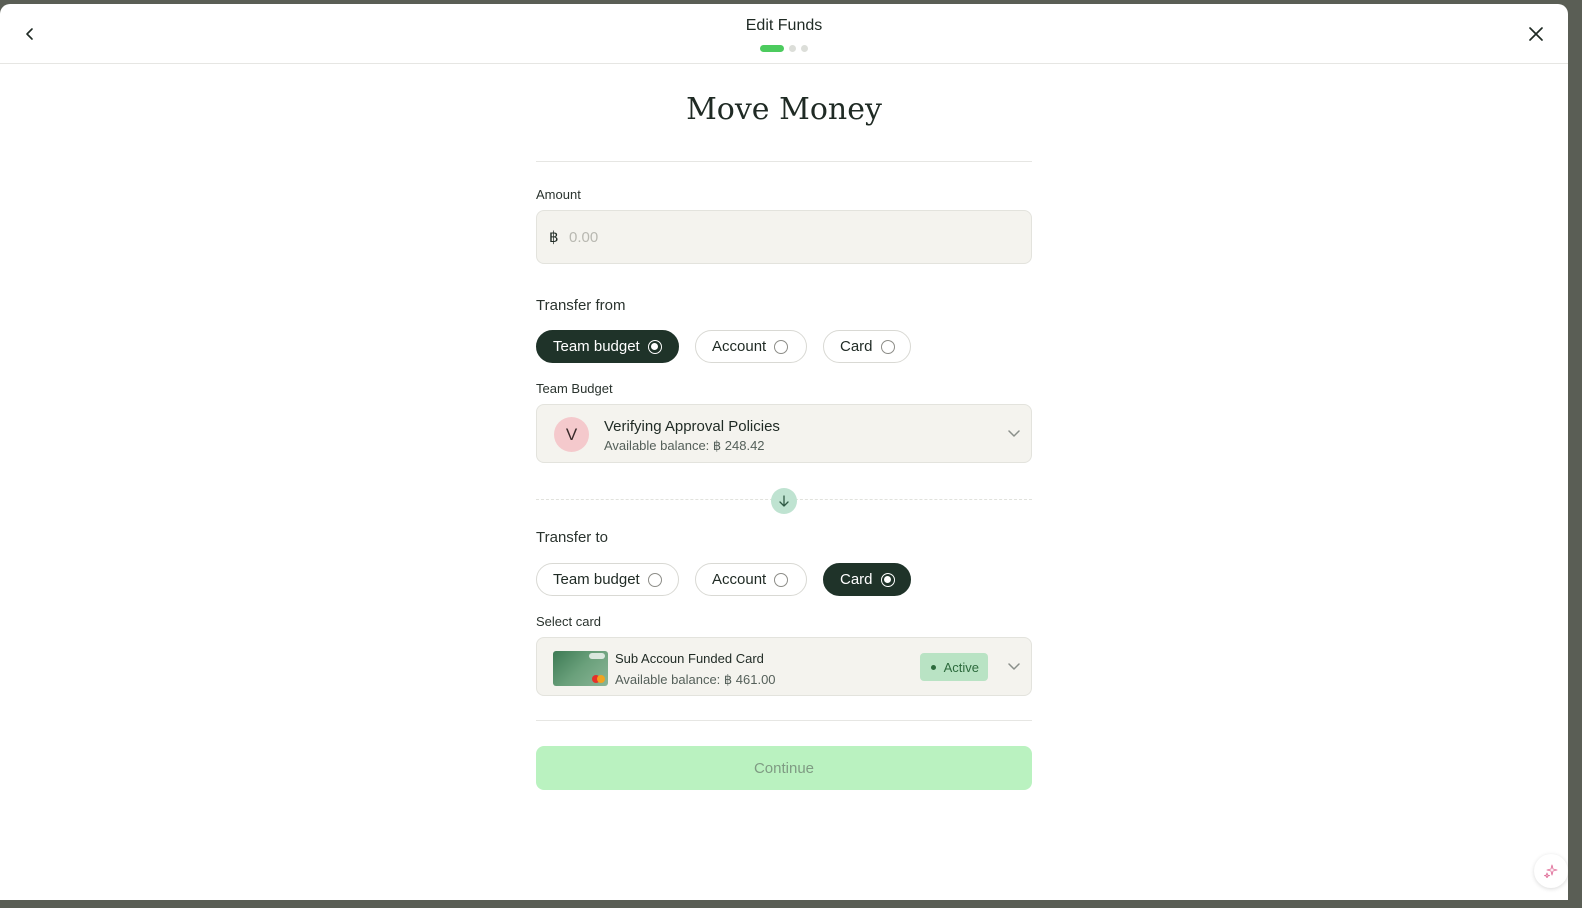  Describe the element at coordinates (961, 667) in the screenshot. I see `status-label: Active` at that location.